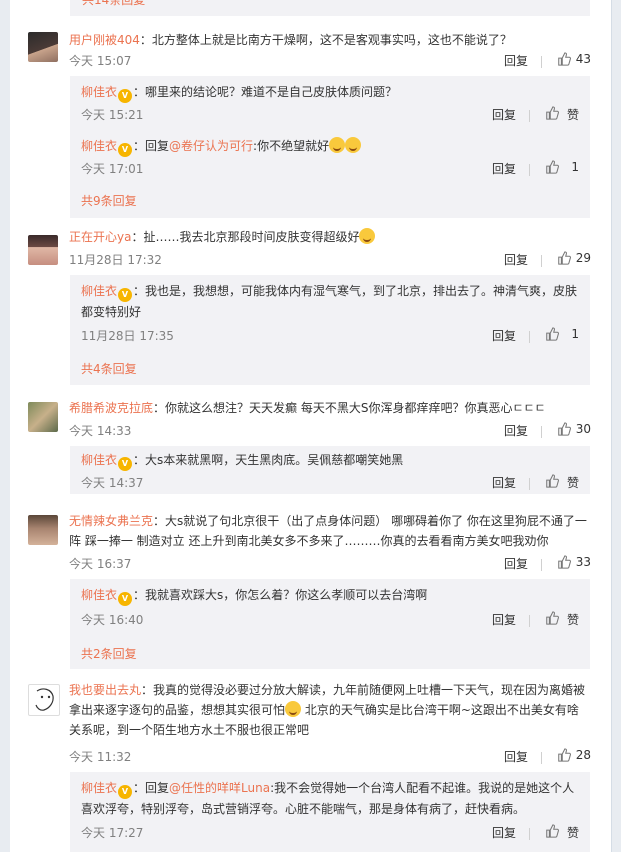 Image resolution: width=621 pixels, height=852 pixels. Describe the element at coordinates (330, 103) in the screenshot. I see `reply-item: 柳佳衣 V ：哪里来的结论呢？难道不是自己皮肤体质问题？ 今天 15:21 回复 赞` at that location.